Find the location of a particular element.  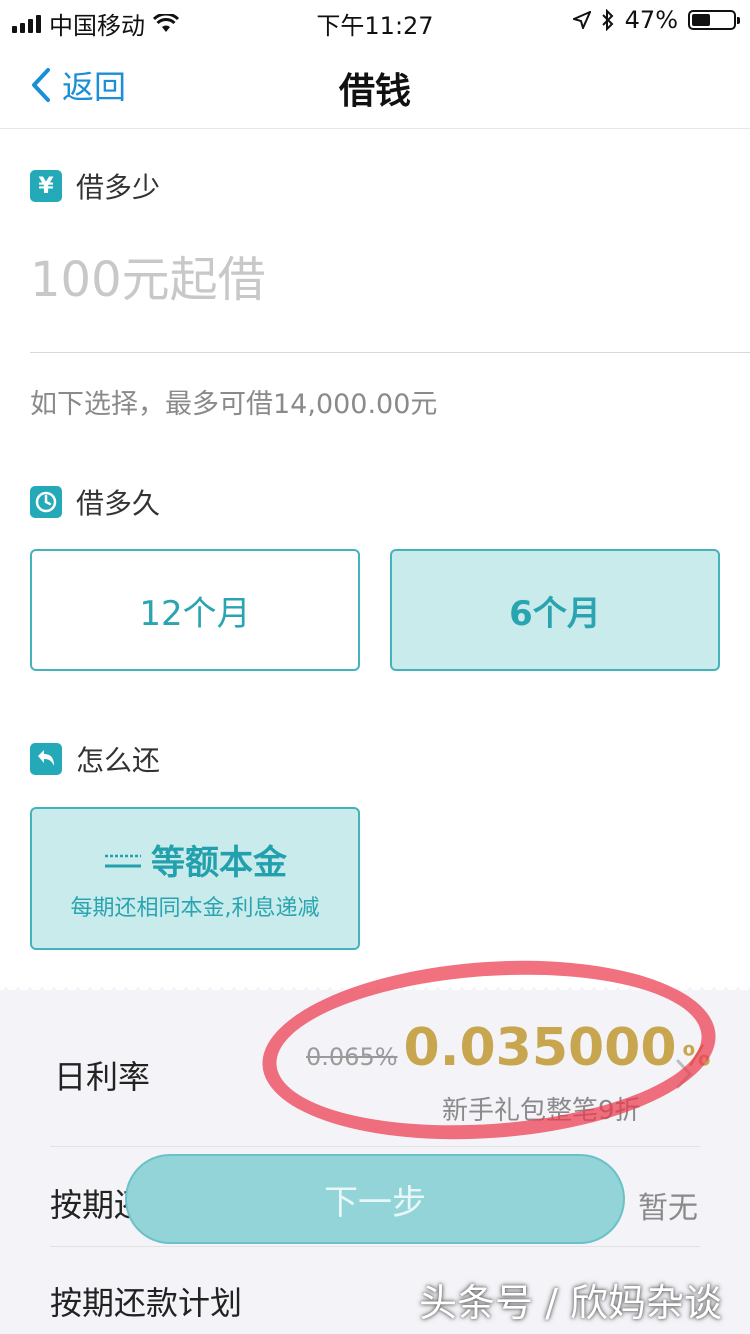

term-section-header: 借多久 is located at coordinates (95, 502).